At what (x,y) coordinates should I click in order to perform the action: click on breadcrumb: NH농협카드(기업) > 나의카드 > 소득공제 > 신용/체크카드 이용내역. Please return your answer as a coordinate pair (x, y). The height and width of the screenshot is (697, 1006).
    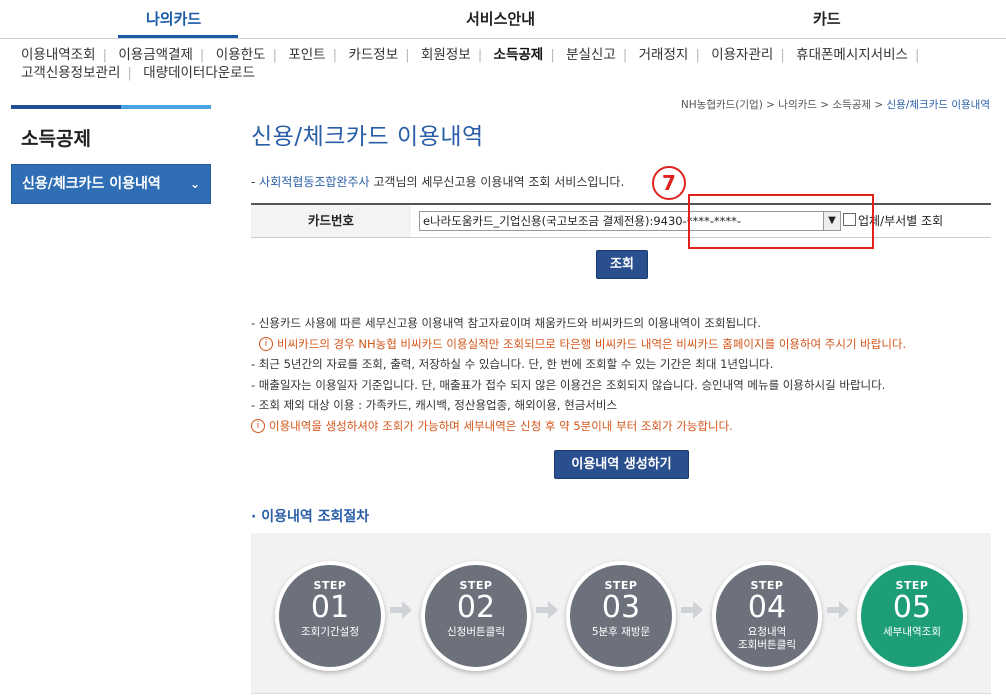
    Looking at the image, I should click on (835, 104).